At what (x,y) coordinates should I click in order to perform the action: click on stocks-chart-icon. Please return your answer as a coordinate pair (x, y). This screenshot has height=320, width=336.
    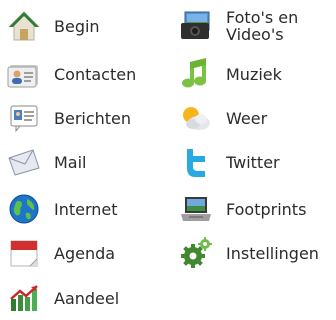
    Looking at the image, I should click on (24, 298).